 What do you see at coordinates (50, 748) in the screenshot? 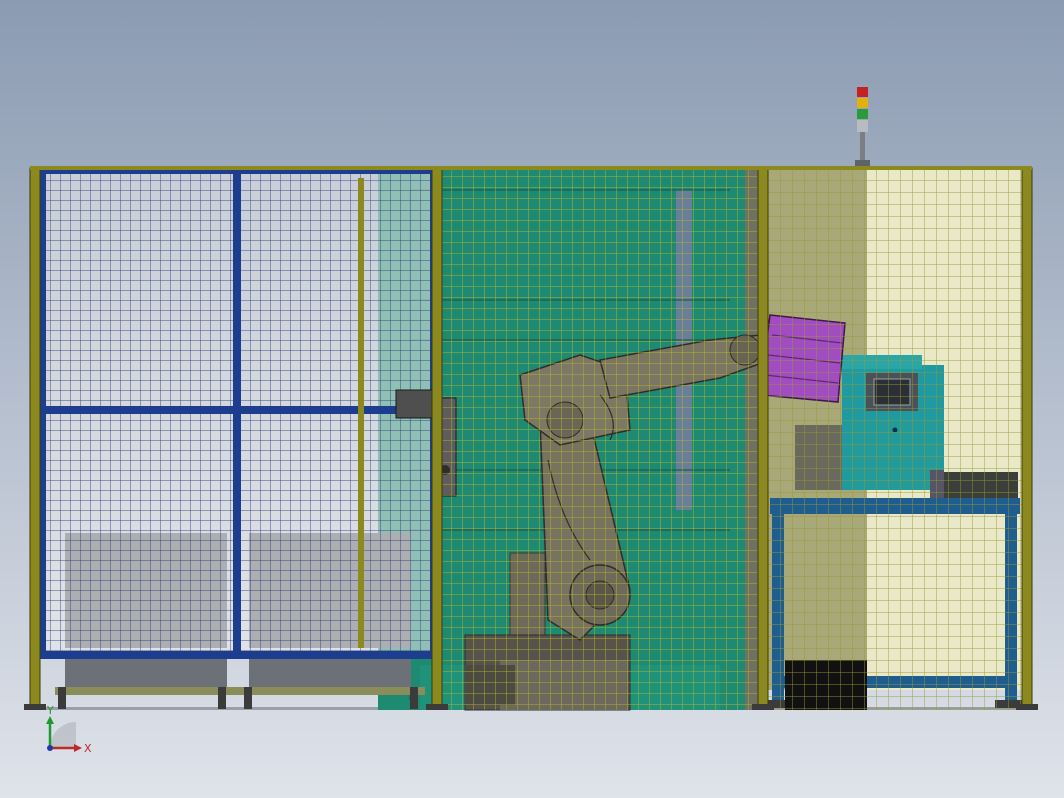
I see `triad-z-point` at bounding box center [50, 748].